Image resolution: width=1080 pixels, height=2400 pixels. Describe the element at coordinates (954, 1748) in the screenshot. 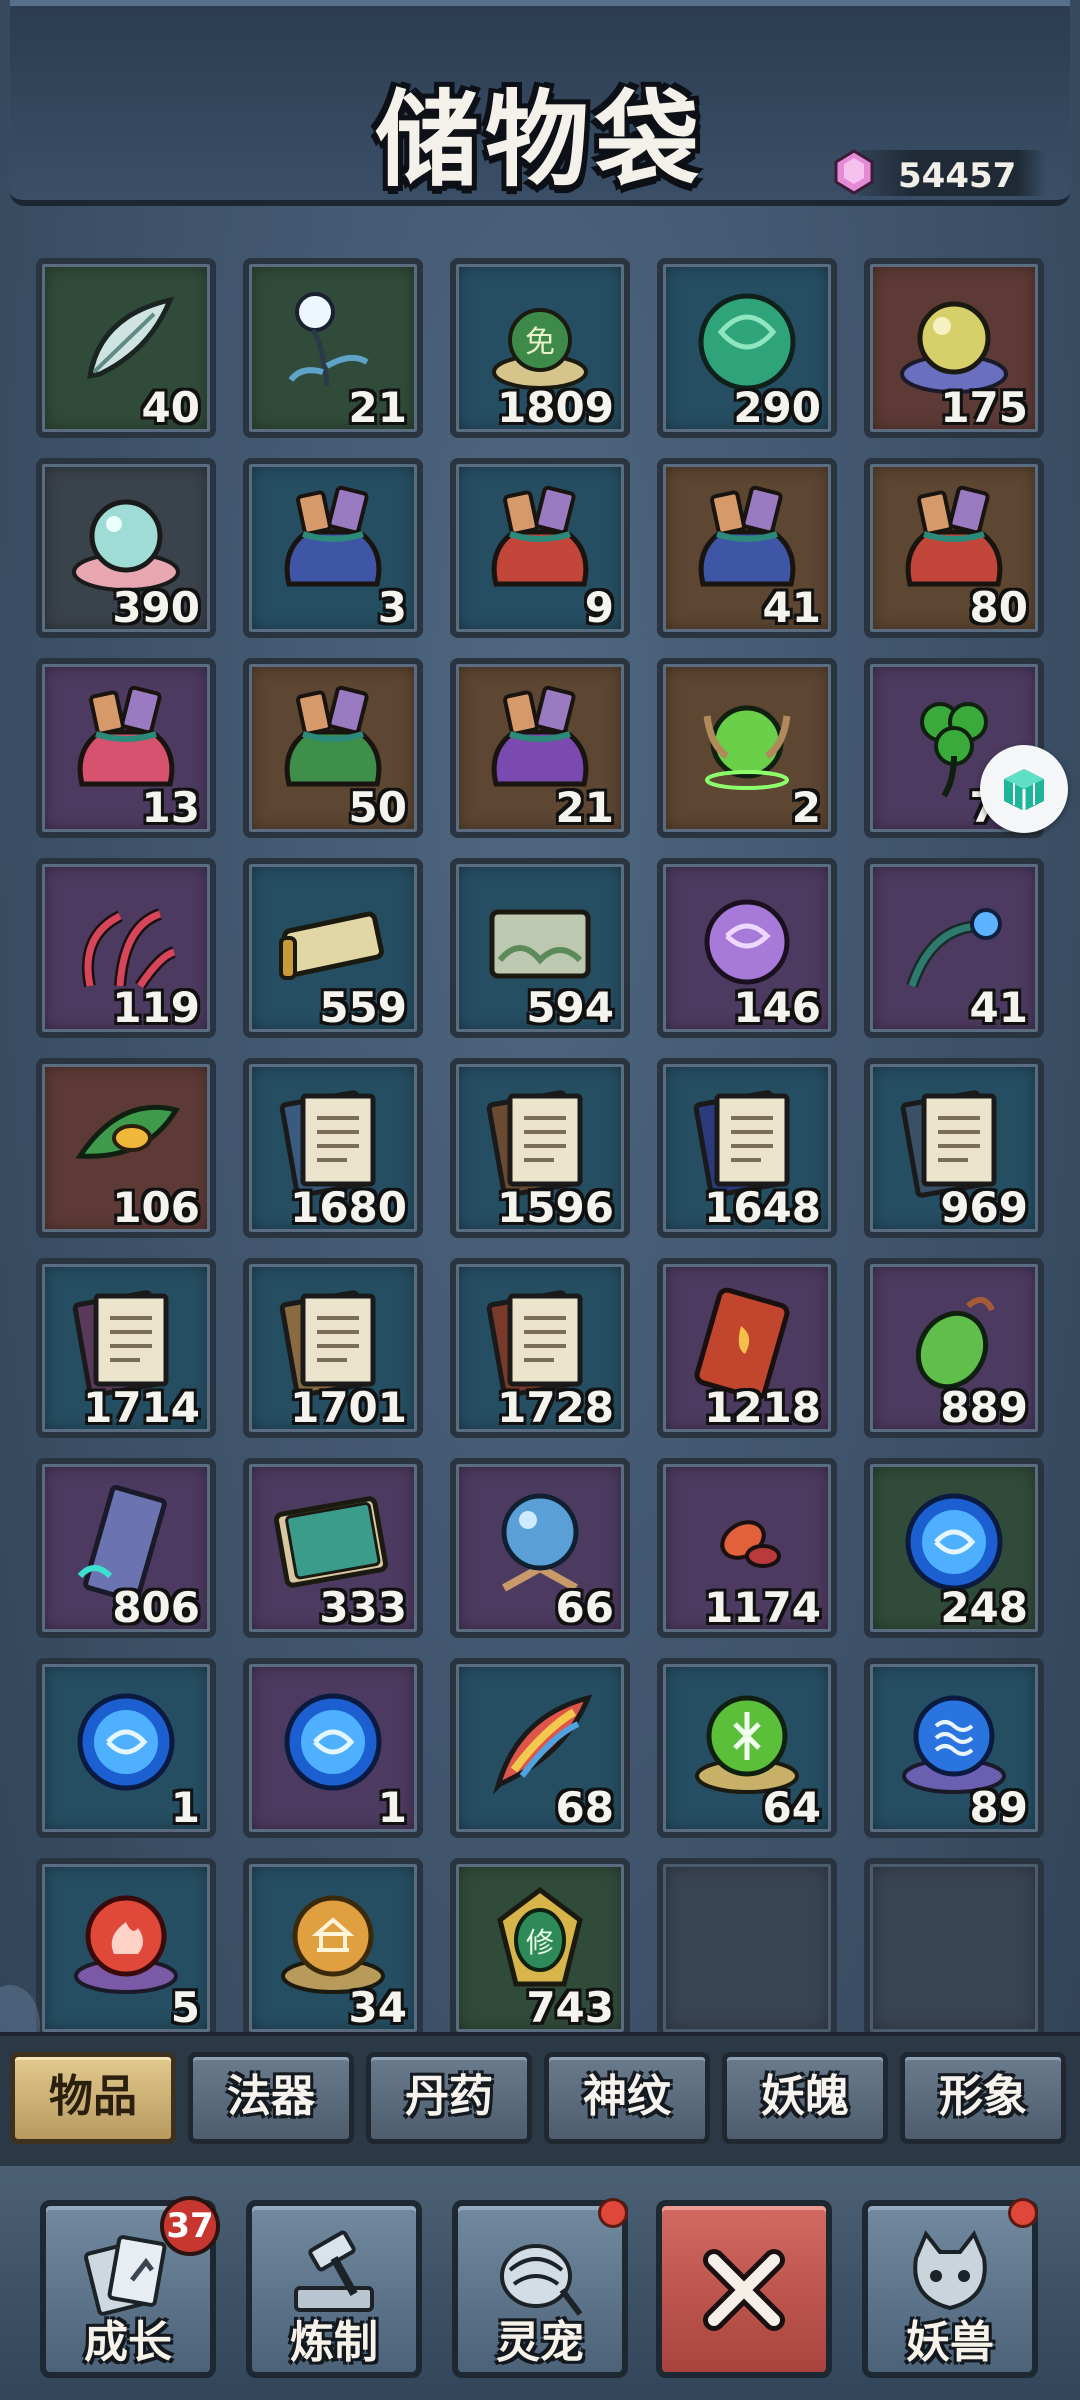

I see `inventory-slot: 89` at that location.